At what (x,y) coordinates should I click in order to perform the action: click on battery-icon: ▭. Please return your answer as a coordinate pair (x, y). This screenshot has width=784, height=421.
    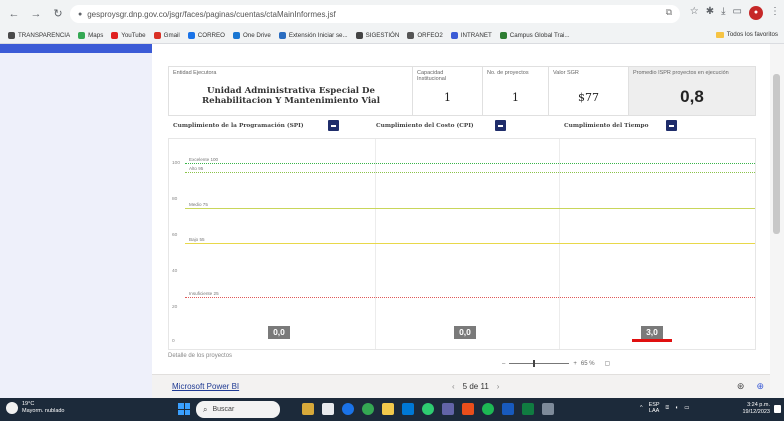
    Looking at the image, I should click on (686, 408).